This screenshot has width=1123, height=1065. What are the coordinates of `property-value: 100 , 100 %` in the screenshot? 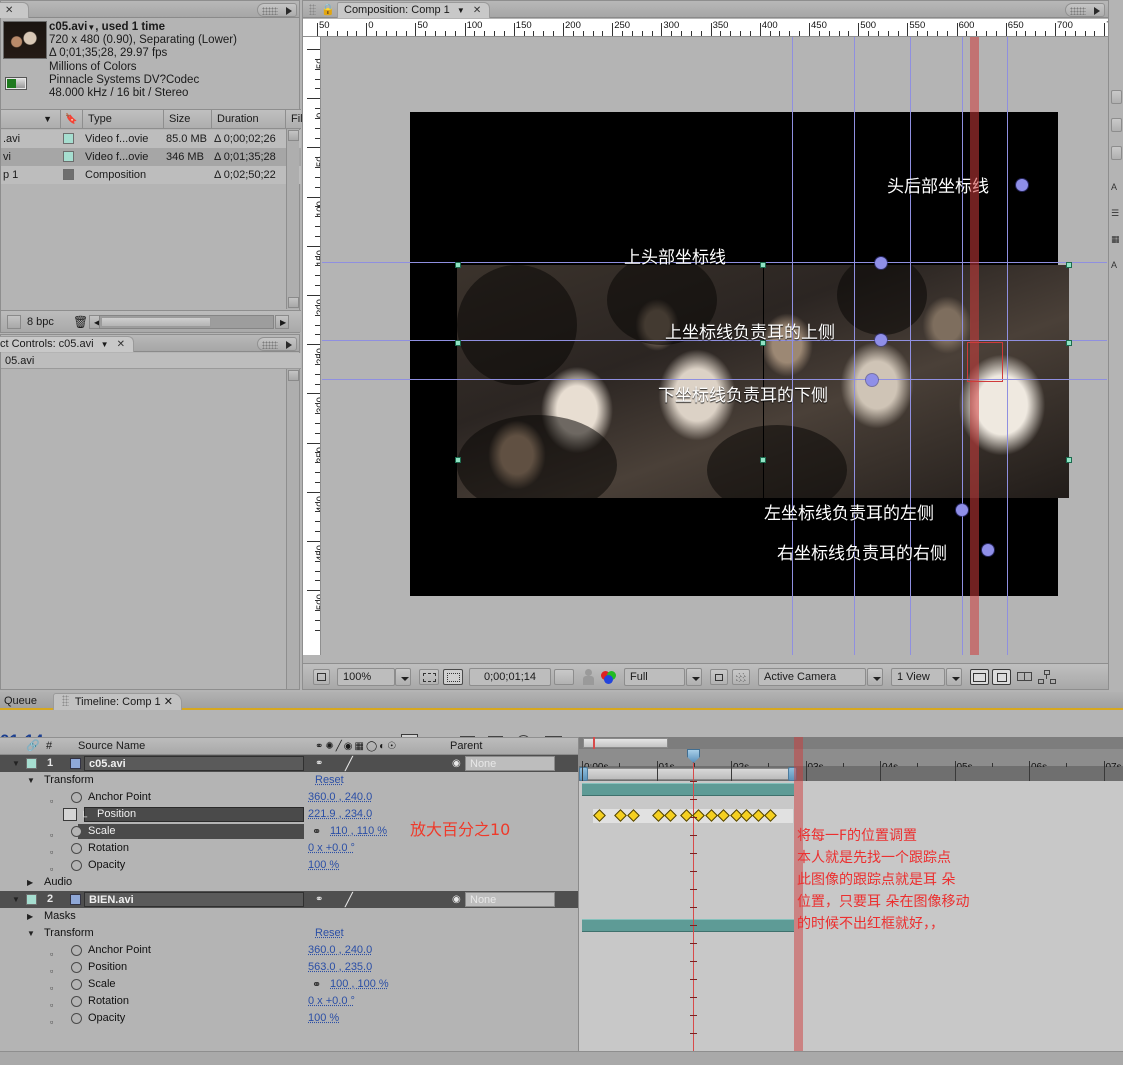 It's located at (359, 984).